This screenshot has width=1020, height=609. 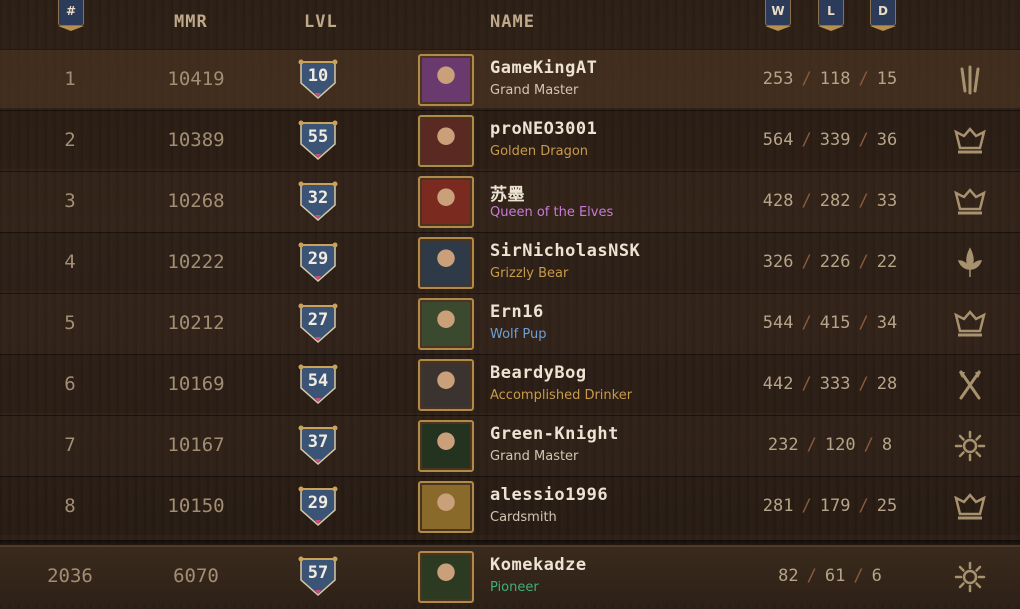 What do you see at coordinates (507, 192) in the screenshot?
I see `player-name: 苏墨` at bounding box center [507, 192].